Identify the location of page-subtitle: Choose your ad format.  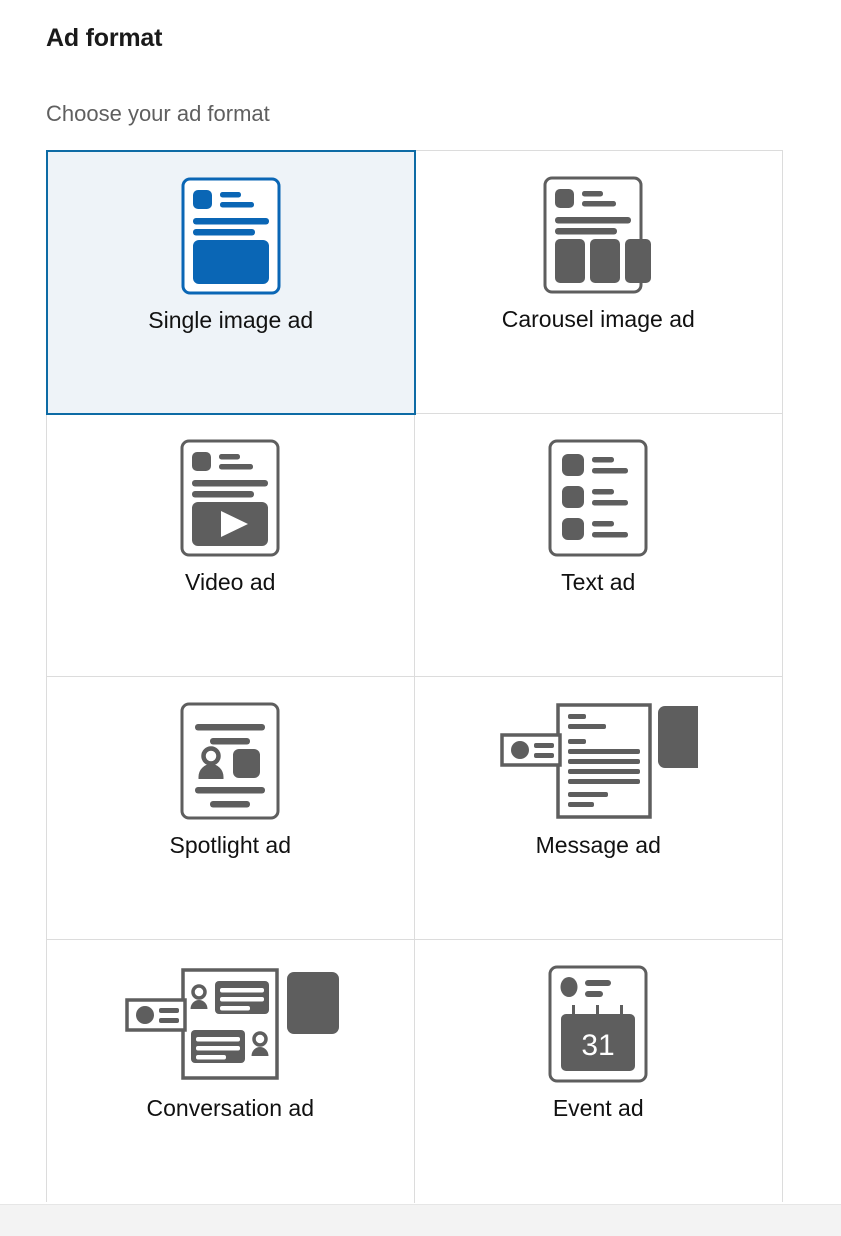
(158, 113).